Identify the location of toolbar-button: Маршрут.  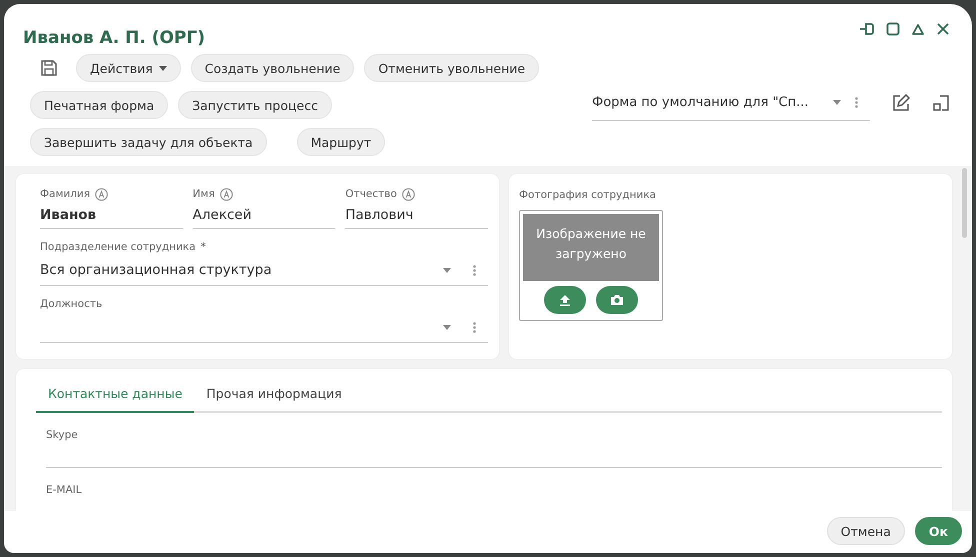
(341, 142).